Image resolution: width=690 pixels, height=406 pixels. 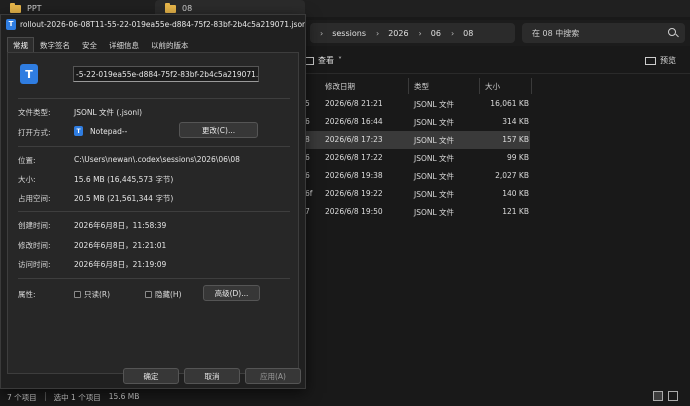 What do you see at coordinates (34, 264) in the screenshot?
I see `accessed-label: 访问时间:` at bounding box center [34, 264].